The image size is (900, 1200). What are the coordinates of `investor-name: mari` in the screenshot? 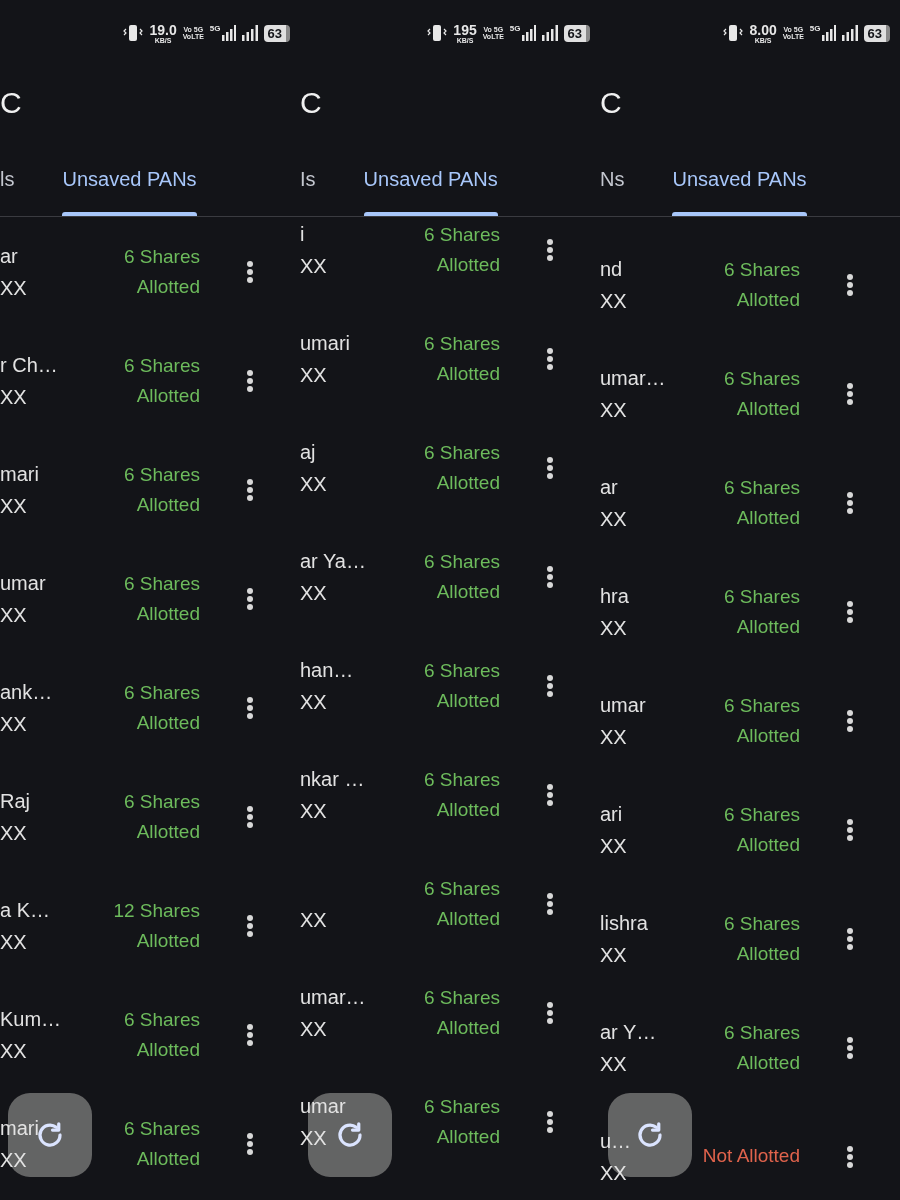 It's located at (19, 474).